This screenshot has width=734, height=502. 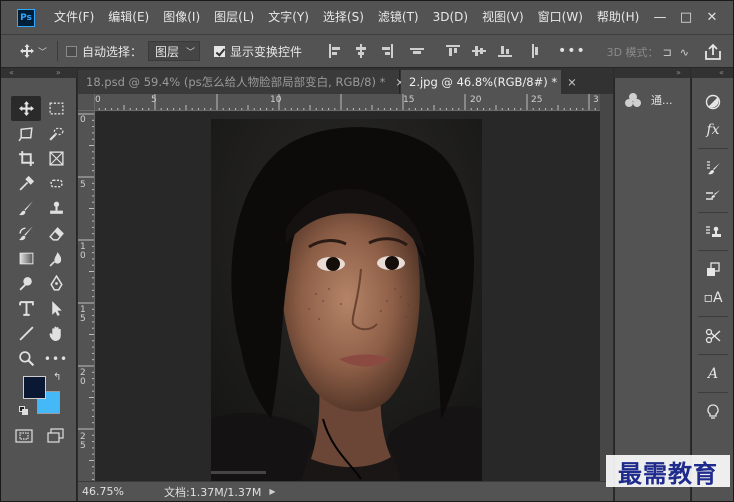 I want to click on minimize-button: —, so click(x=660, y=18).